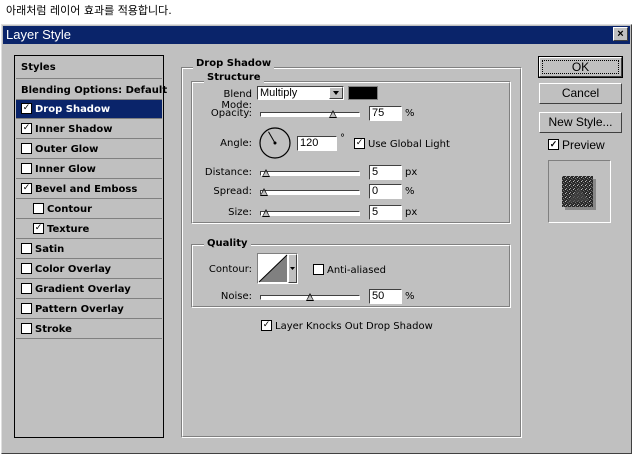 This screenshot has width=635, height=455. I want to click on opacity-slider-track, so click(310, 114).